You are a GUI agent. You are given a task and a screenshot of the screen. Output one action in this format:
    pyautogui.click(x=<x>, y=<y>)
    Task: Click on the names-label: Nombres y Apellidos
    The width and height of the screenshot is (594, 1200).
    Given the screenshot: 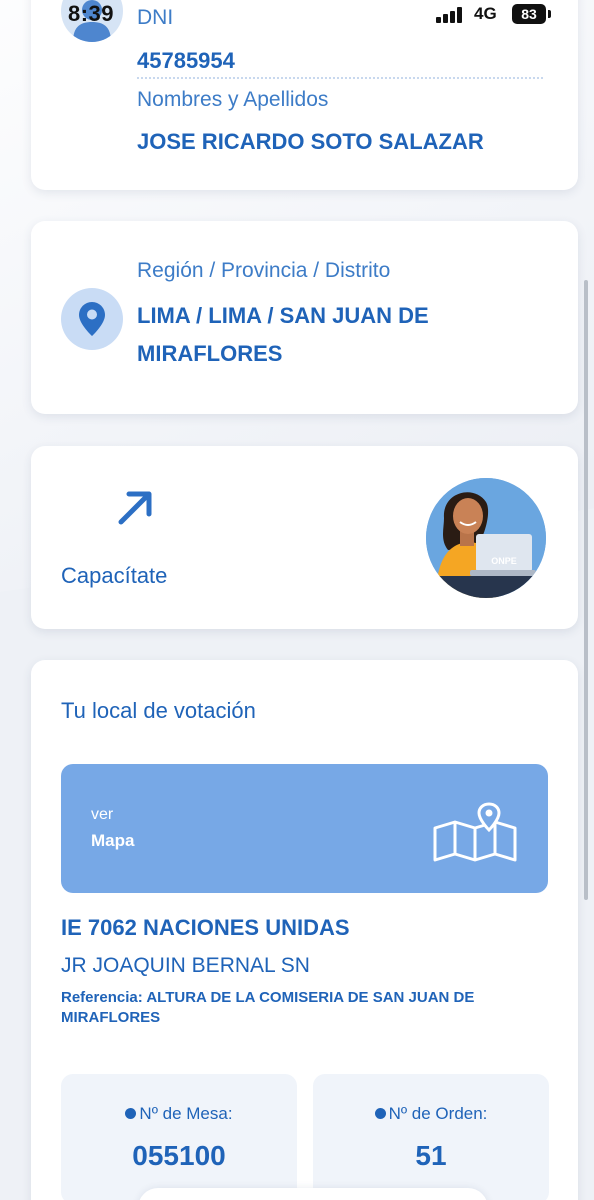 What is the action you would take?
    pyautogui.click(x=233, y=99)
    